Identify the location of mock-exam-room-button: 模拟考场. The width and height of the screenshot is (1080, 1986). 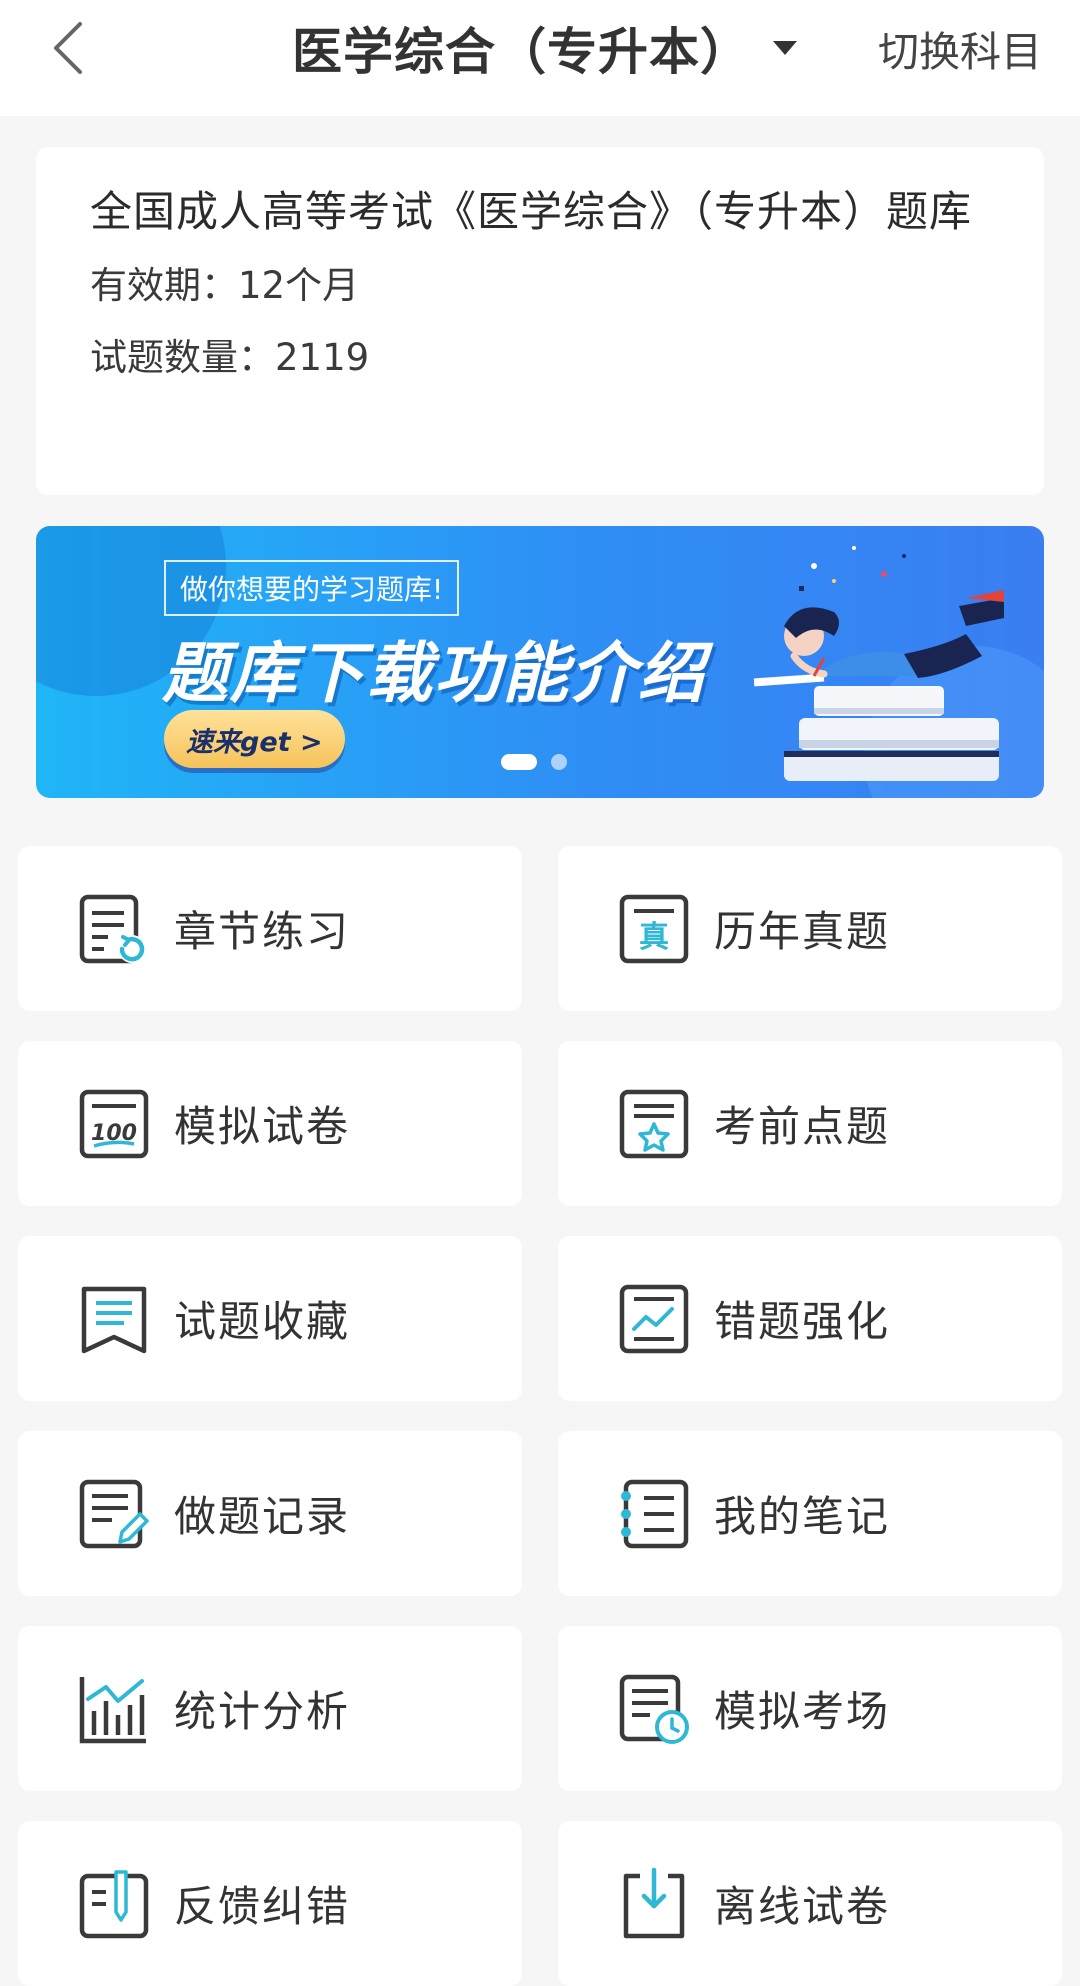
(810, 1708).